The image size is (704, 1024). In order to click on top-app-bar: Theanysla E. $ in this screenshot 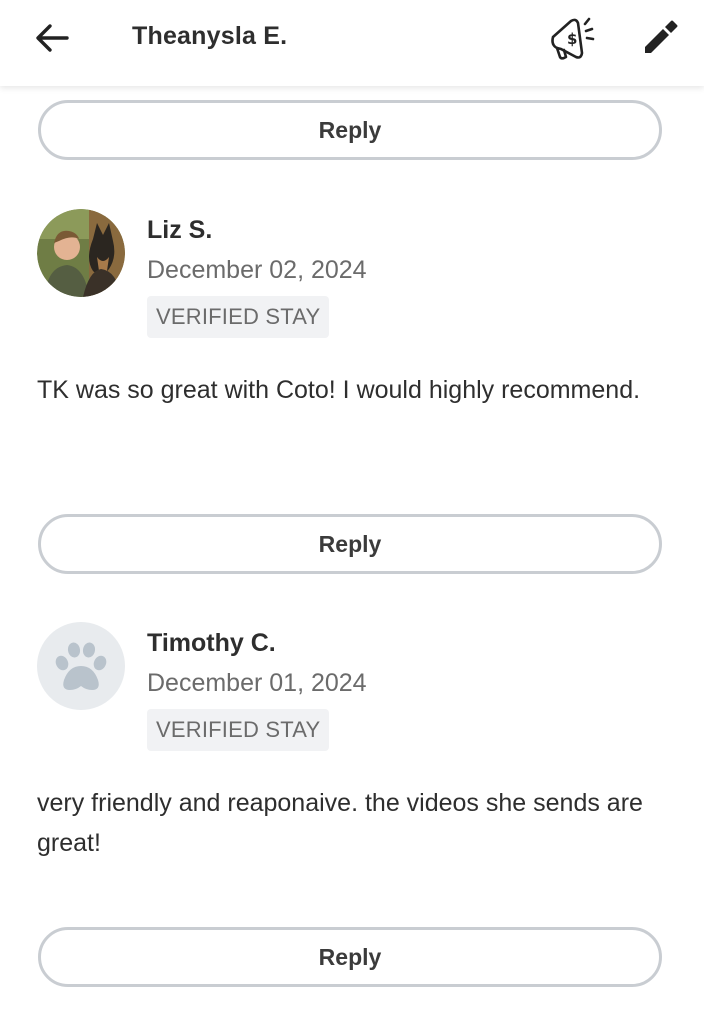, I will do `click(352, 43)`.